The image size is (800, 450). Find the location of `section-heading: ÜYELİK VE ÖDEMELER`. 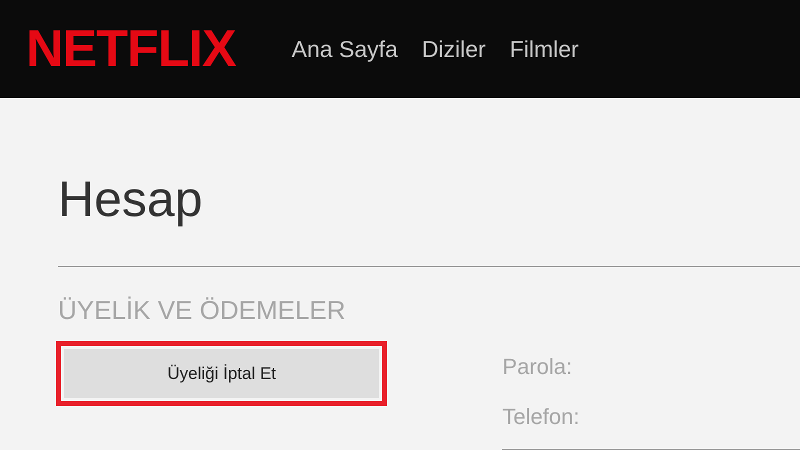

section-heading: ÜYELİK VE ÖDEMELER is located at coordinates (202, 310).